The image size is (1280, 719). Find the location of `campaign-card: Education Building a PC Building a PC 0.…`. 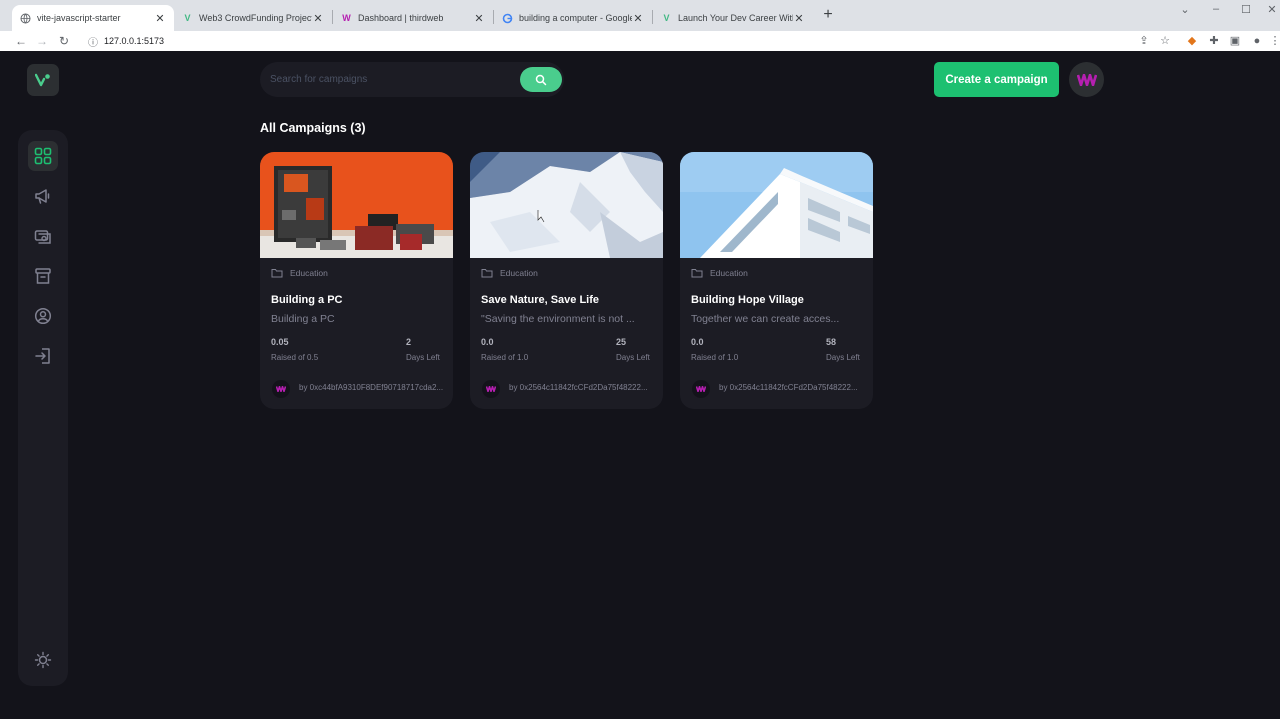

campaign-card: Education Building a PC Building a PC 0.… is located at coordinates (356, 280).